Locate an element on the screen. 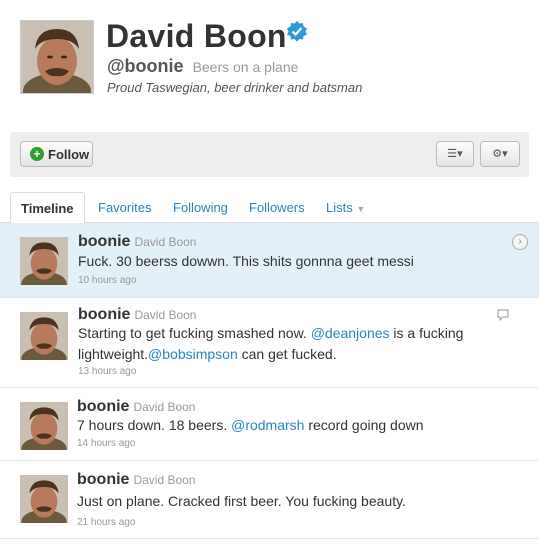 This screenshot has height=545, width=539. tab-followers: Followers is located at coordinates (277, 207).